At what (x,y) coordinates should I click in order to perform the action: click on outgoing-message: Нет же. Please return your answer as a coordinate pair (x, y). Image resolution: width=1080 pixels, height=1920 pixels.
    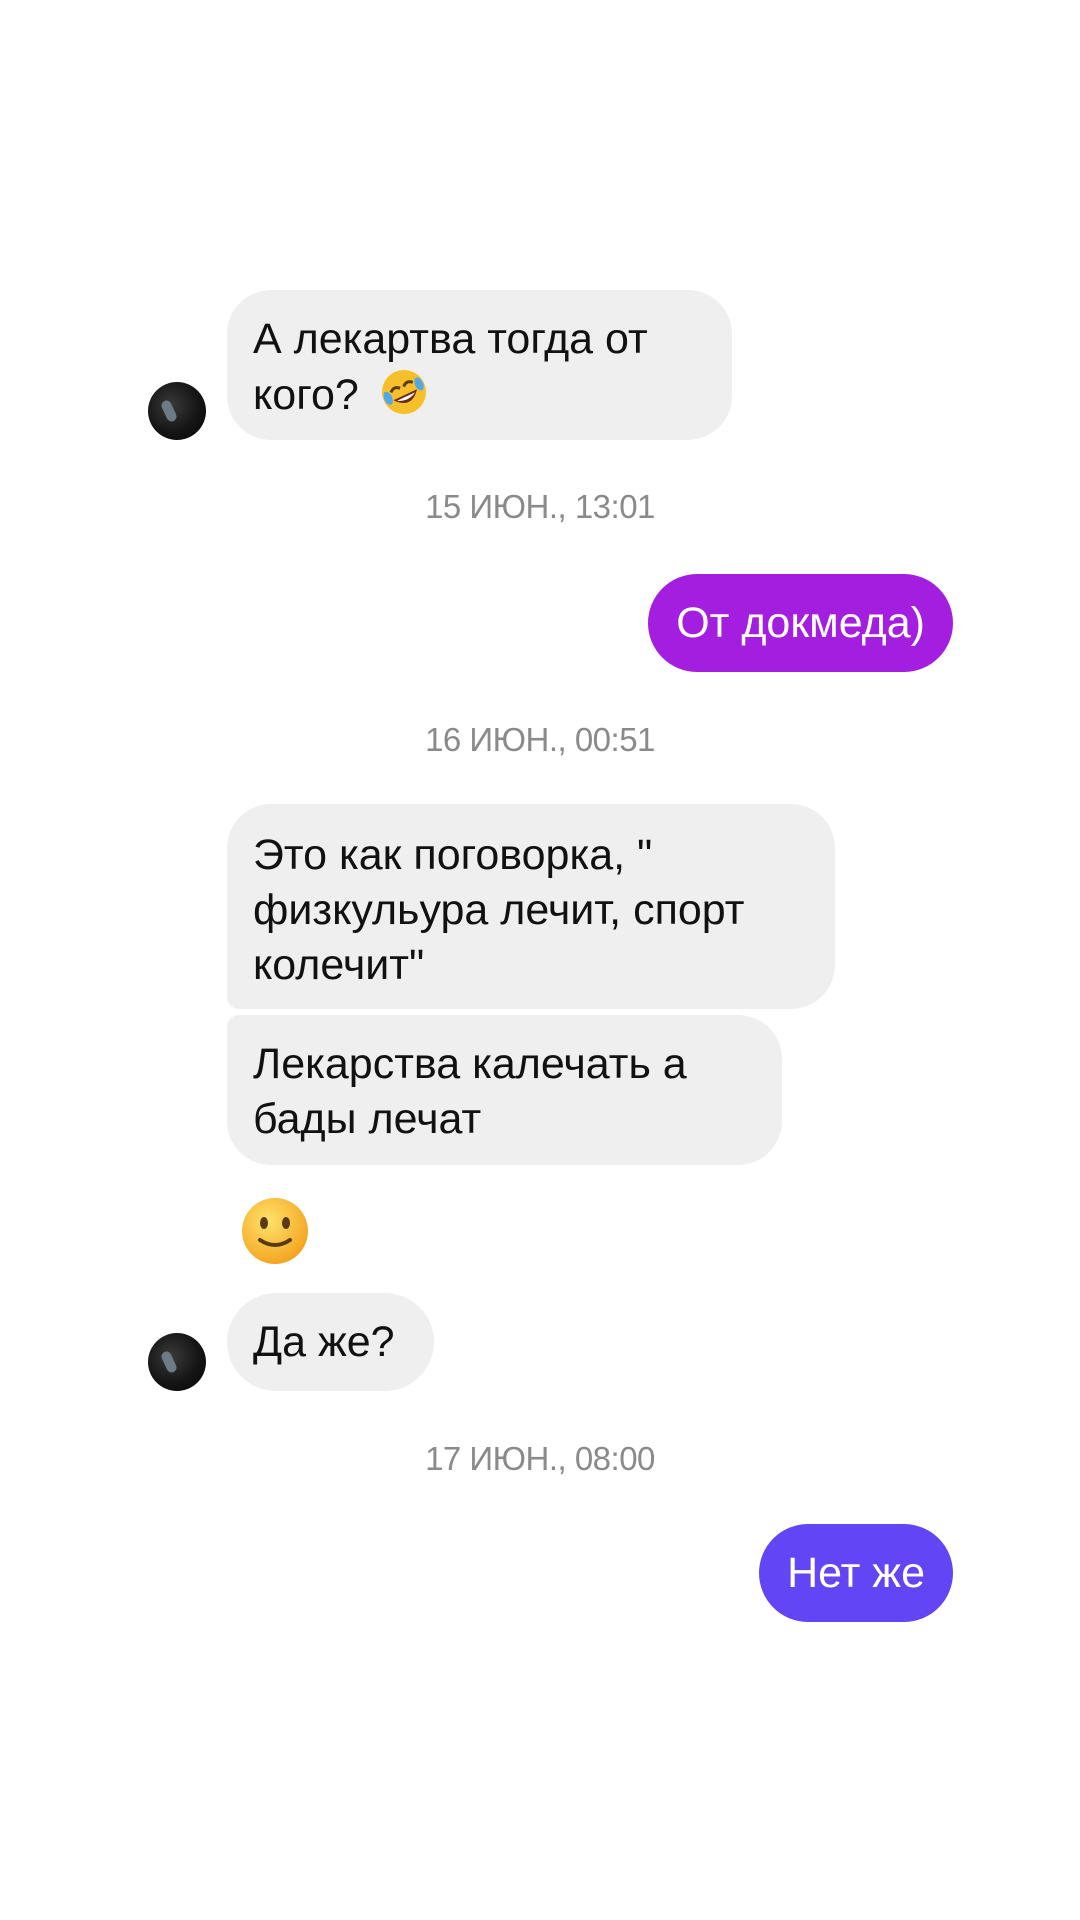
    Looking at the image, I should click on (856, 1573).